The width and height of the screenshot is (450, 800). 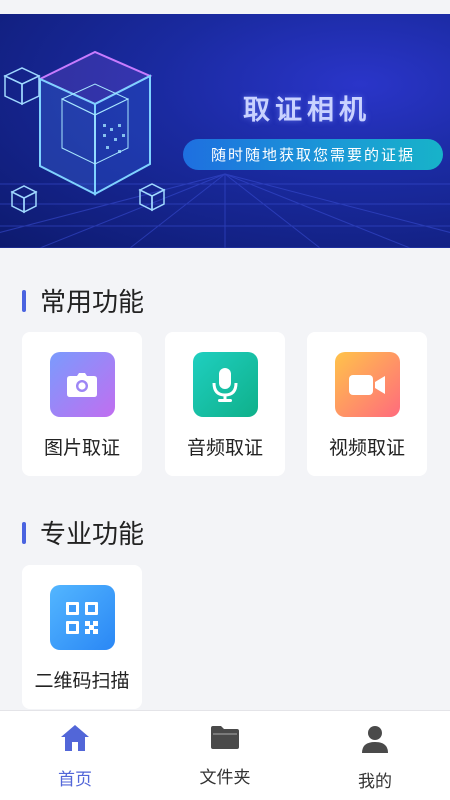 I want to click on qr-code-icon, so click(x=82, y=617).